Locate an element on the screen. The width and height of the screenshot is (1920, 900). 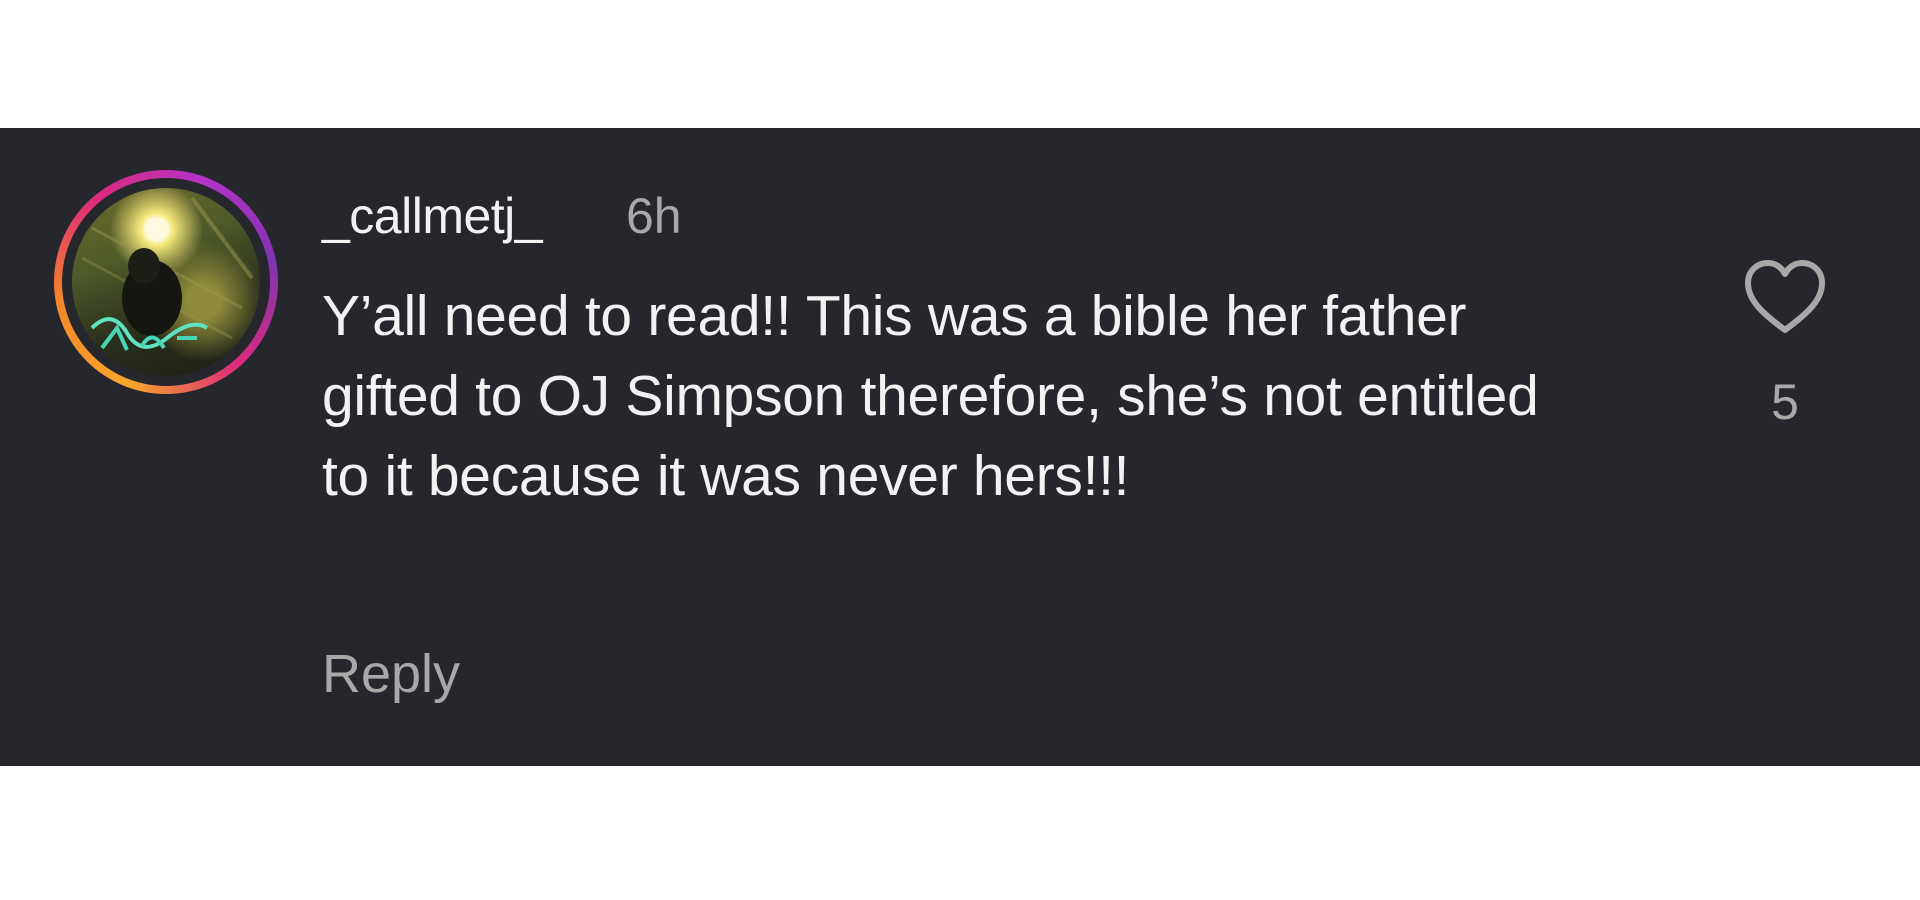
avatar-story-ring is located at coordinates (166, 282).